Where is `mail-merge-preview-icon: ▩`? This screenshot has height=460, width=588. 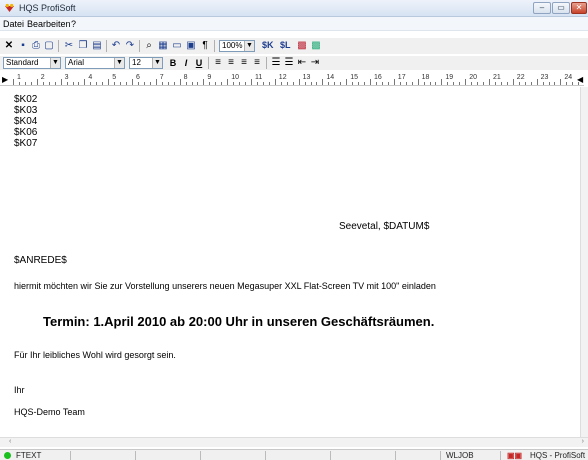
mail-merge-preview-icon: ▩ is located at coordinates (316, 46).